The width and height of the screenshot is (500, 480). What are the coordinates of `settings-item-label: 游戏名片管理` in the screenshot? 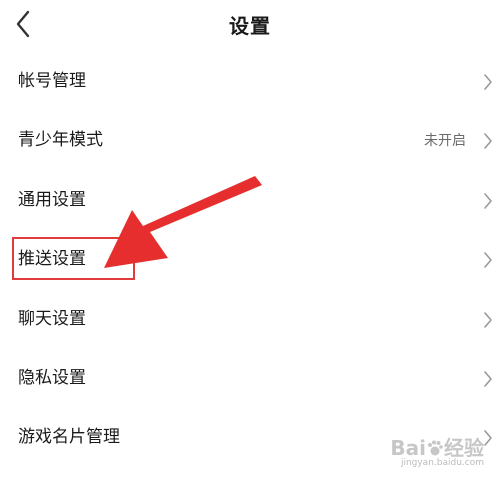 It's located at (69, 437).